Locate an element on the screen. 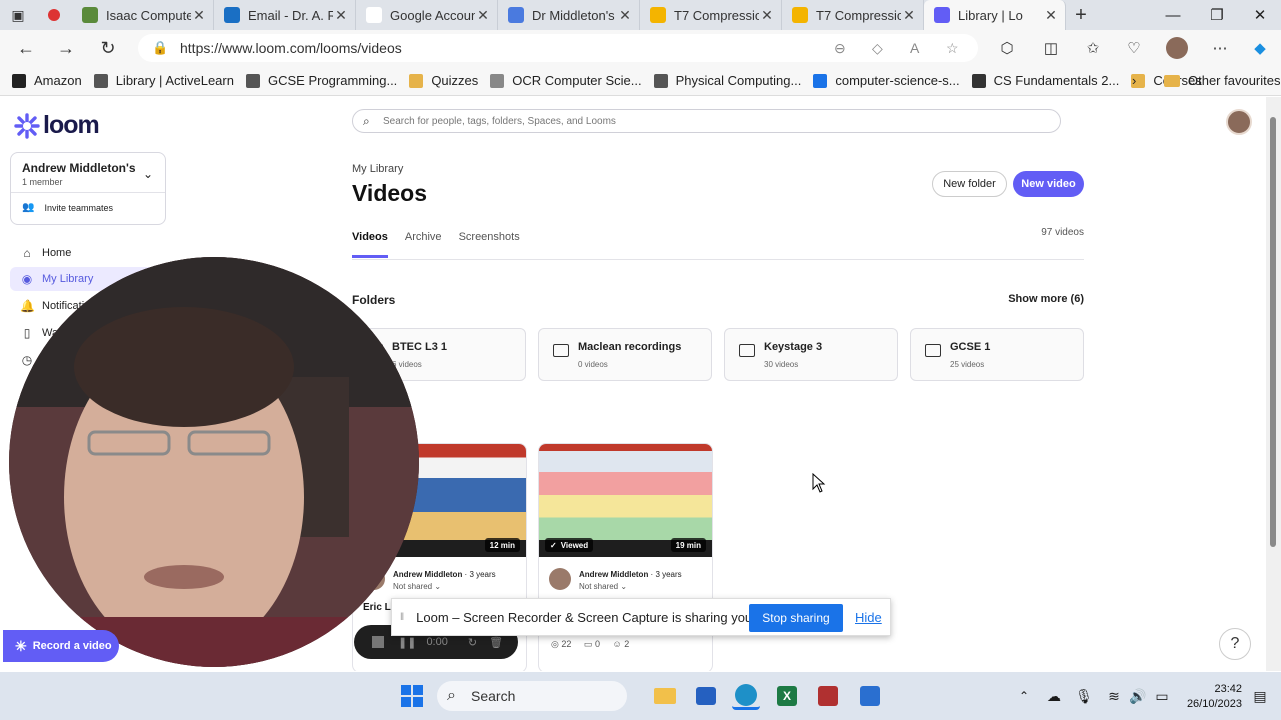  file-explorer-icon is located at coordinates (665, 696).